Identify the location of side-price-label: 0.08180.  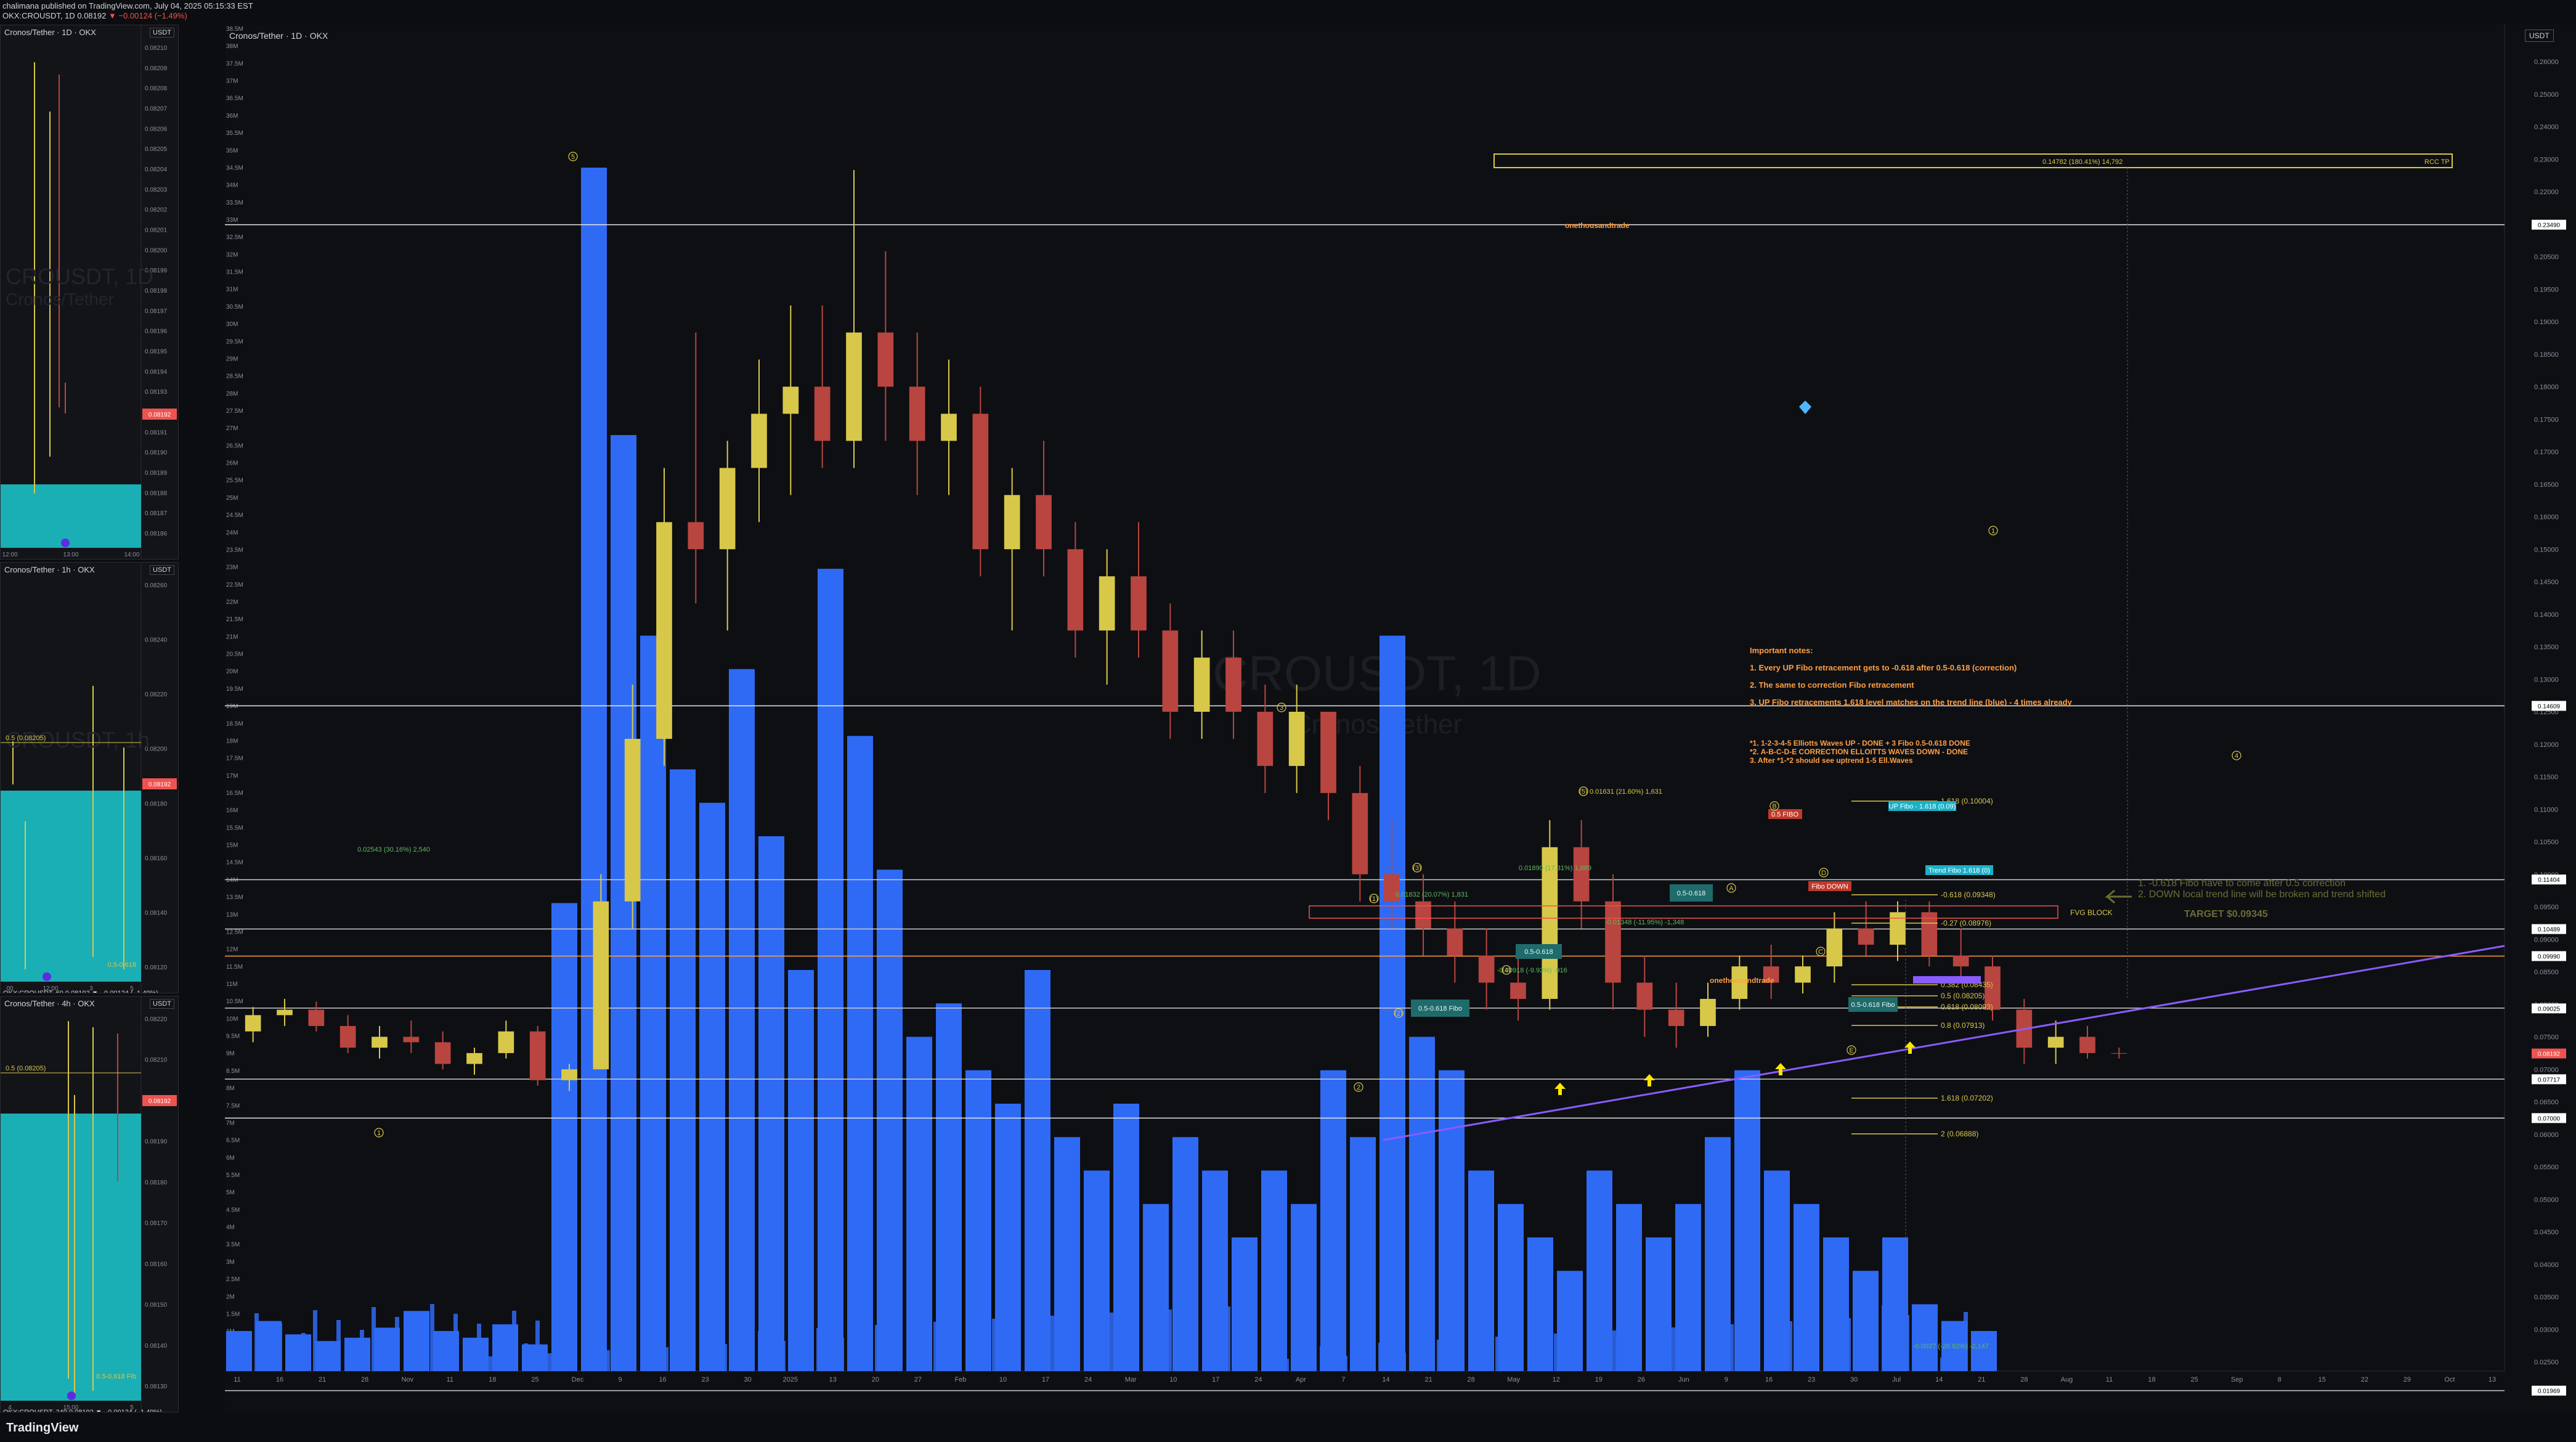
(156, 803).